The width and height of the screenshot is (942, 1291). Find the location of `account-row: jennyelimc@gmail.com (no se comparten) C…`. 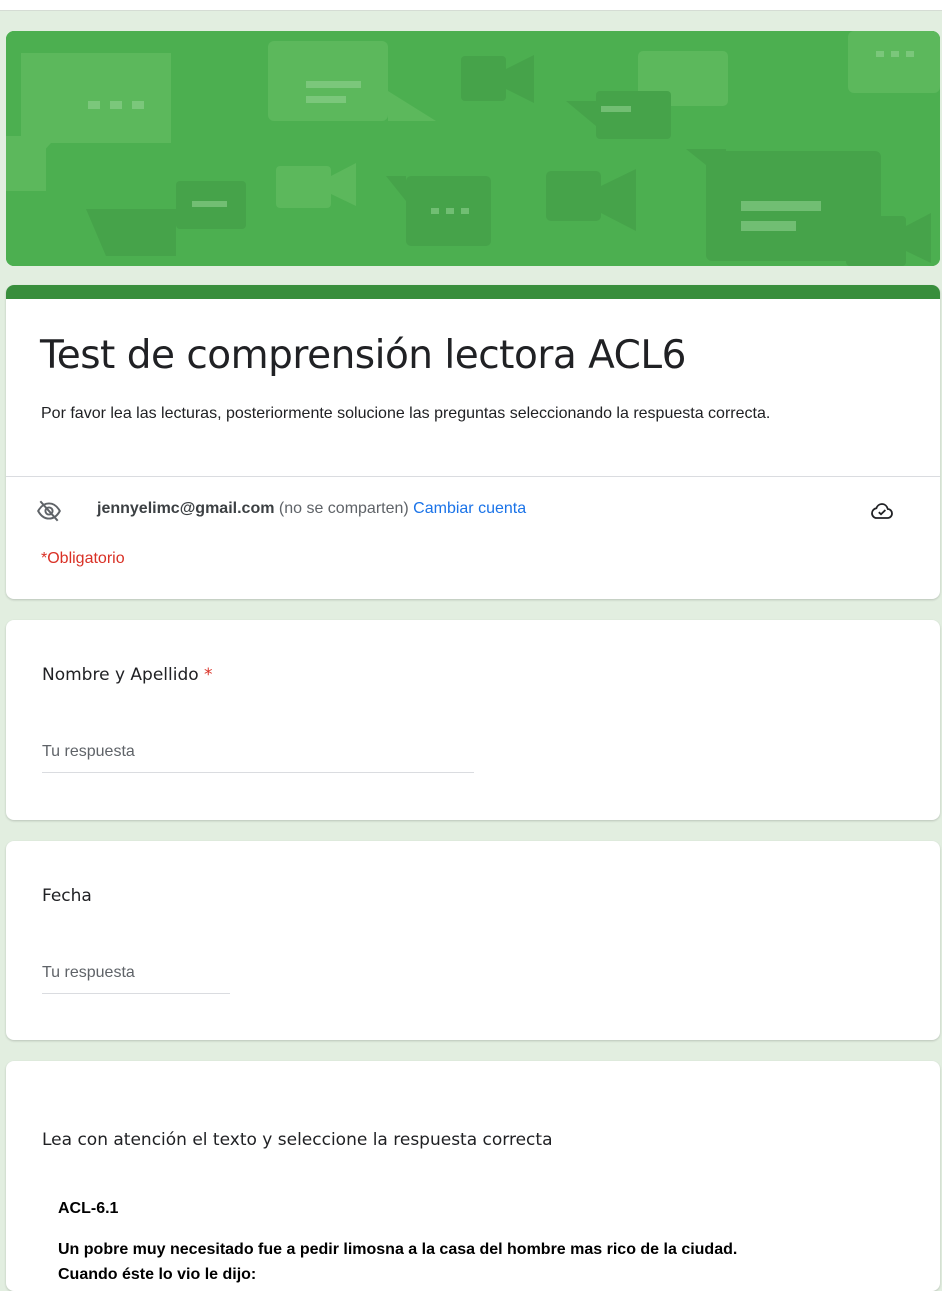

account-row: jennyelimc@gmail.com (no se comparten) C… is located at coordinates (476, 511).